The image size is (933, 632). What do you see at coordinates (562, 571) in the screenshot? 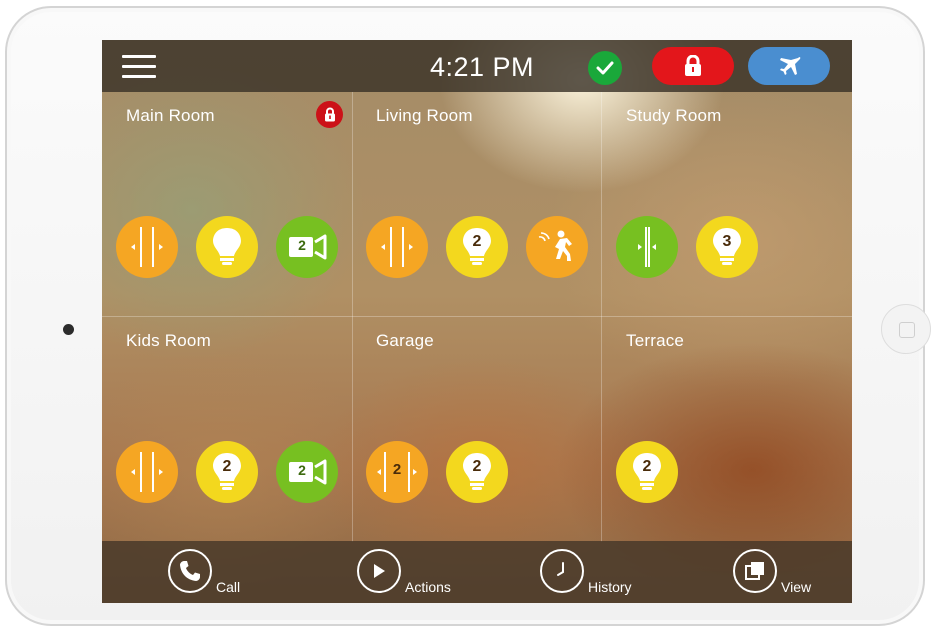
I see `clock-icon` at bounding box center [562, 571].